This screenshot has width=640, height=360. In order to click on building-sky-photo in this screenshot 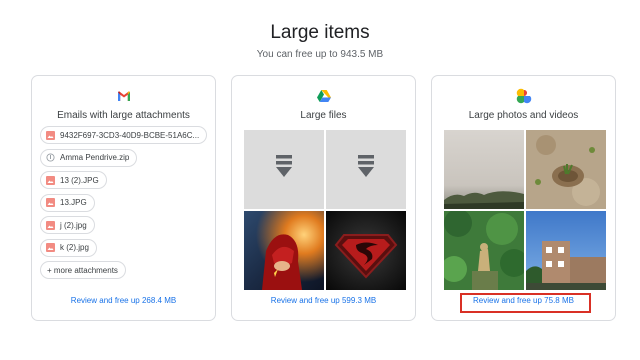, I will do `click(566, 250)`.